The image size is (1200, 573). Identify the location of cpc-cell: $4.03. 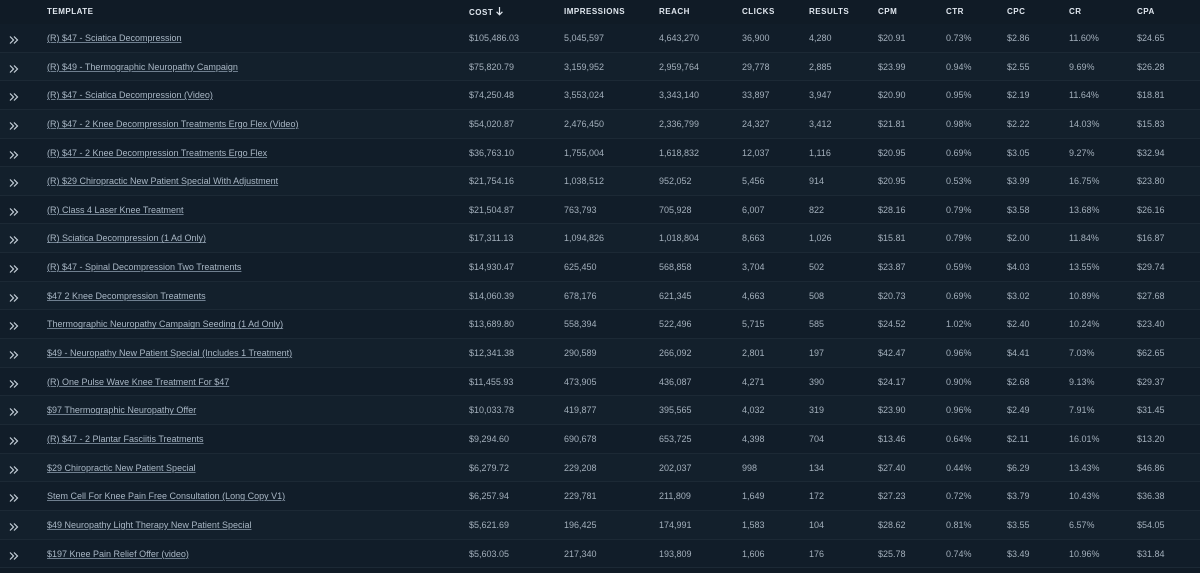
(1018, 267).